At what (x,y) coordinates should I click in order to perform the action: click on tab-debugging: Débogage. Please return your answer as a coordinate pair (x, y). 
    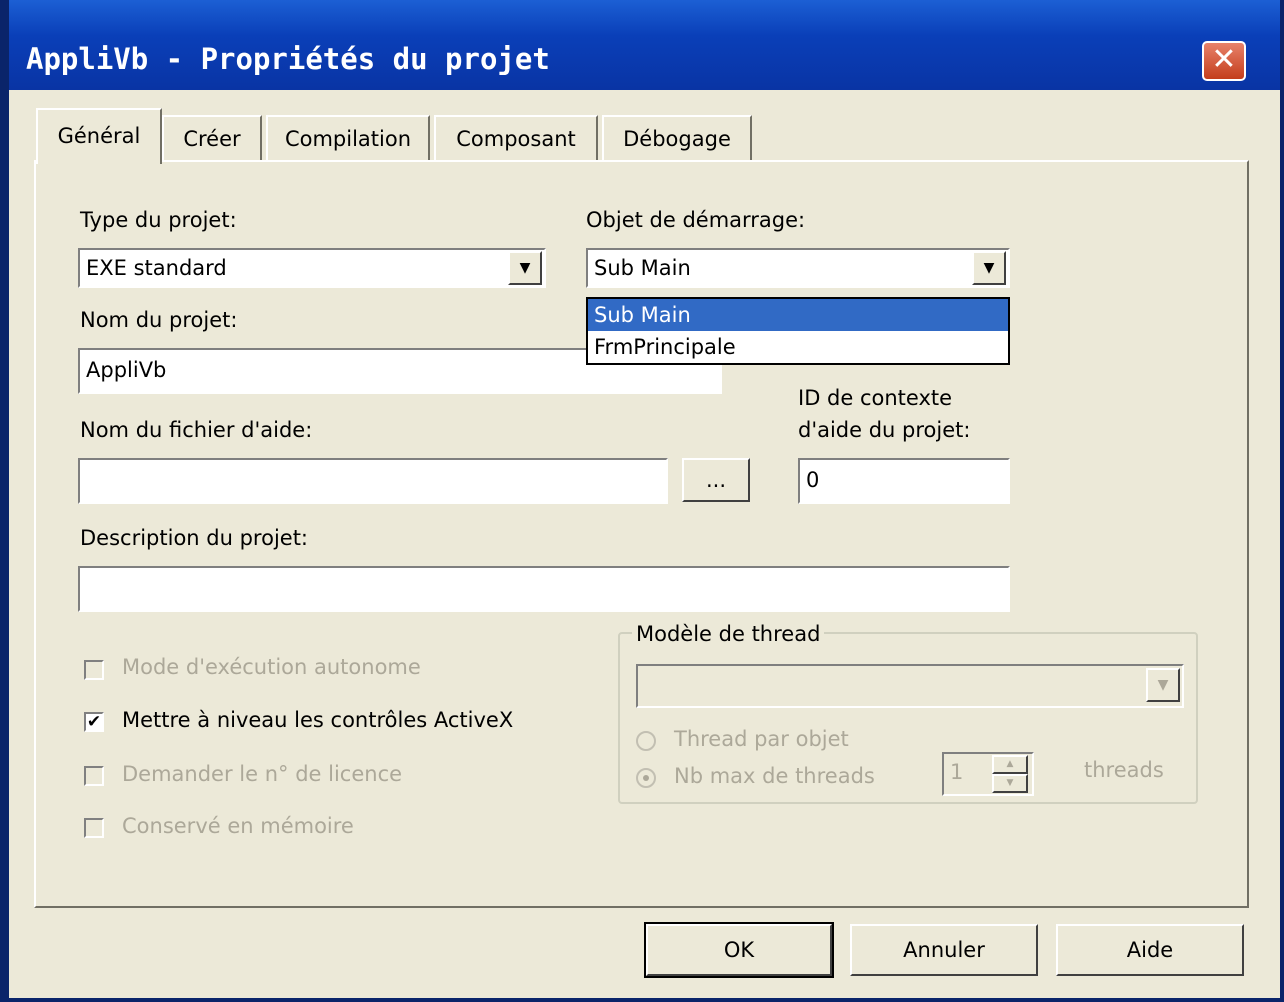
    Looking at the image, I should click on (677, 138).